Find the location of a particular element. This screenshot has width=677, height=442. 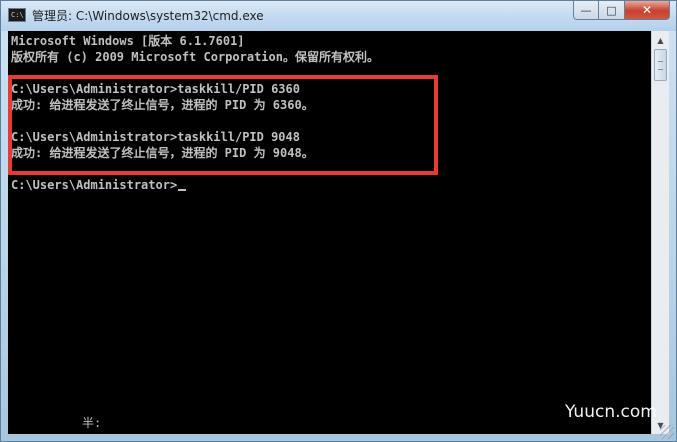

scroll-up-arrow-icon: ▲ is located at coordinates (660, 40).